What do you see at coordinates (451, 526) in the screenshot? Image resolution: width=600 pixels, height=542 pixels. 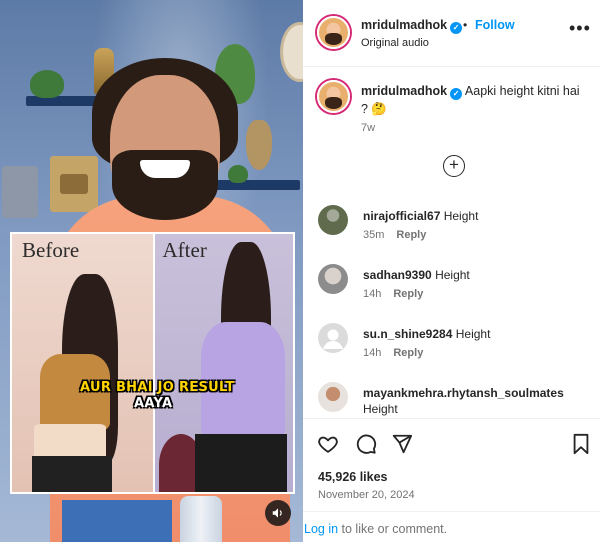 I see `login-prompt: Log in to like or comment.` at bounding box center [451, 526].